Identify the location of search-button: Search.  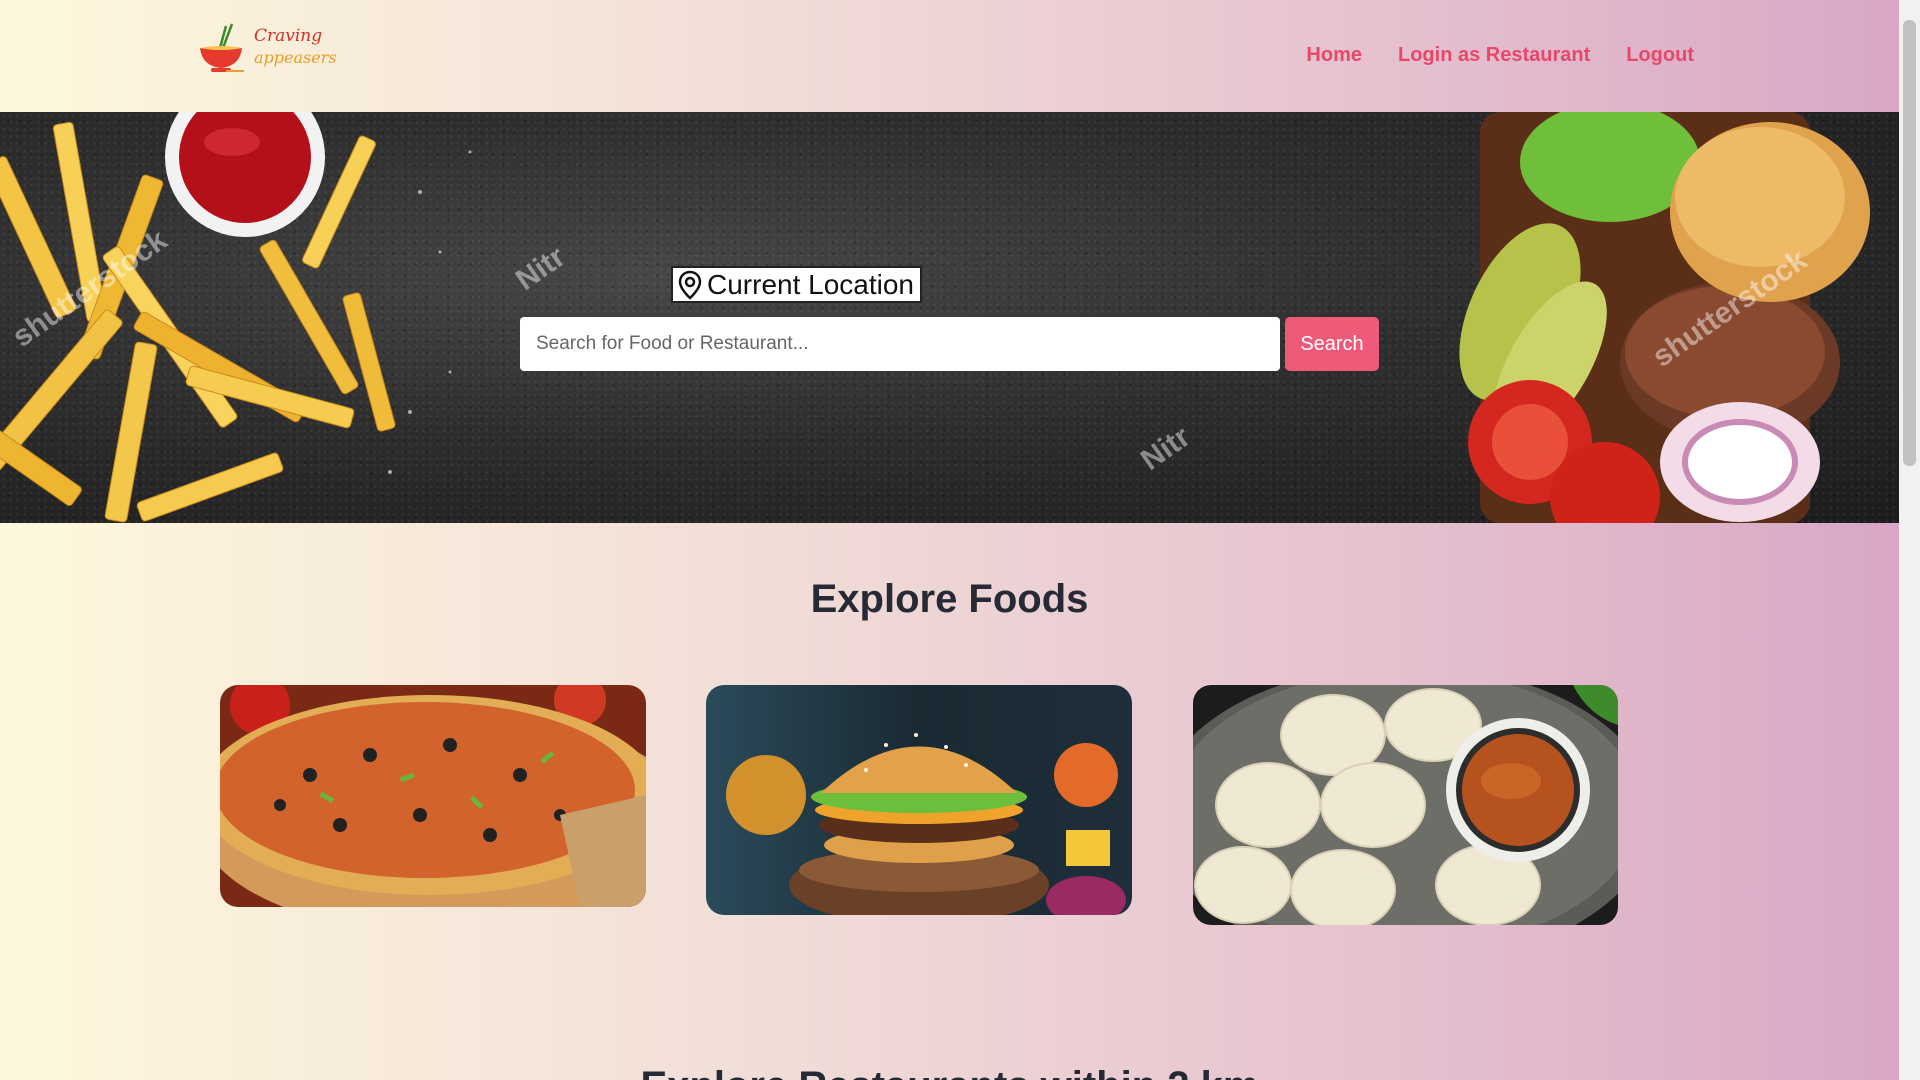
(1332, 344).